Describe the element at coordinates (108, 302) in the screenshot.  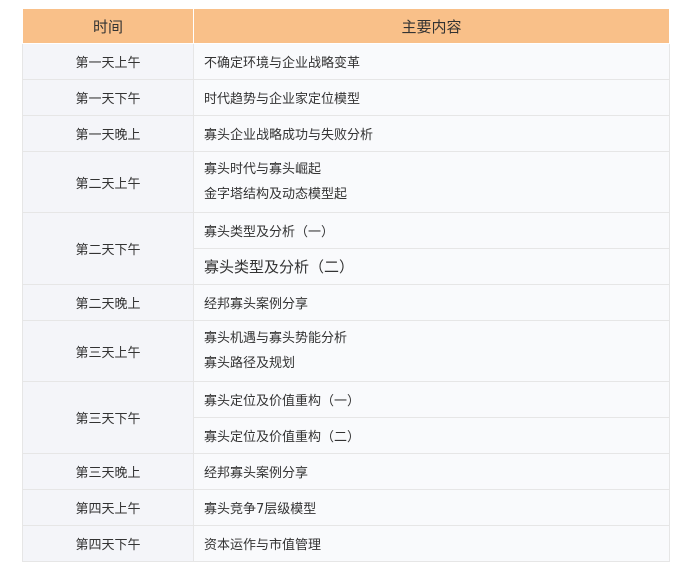
I see `time-cell: 第二天晚上` at that location.